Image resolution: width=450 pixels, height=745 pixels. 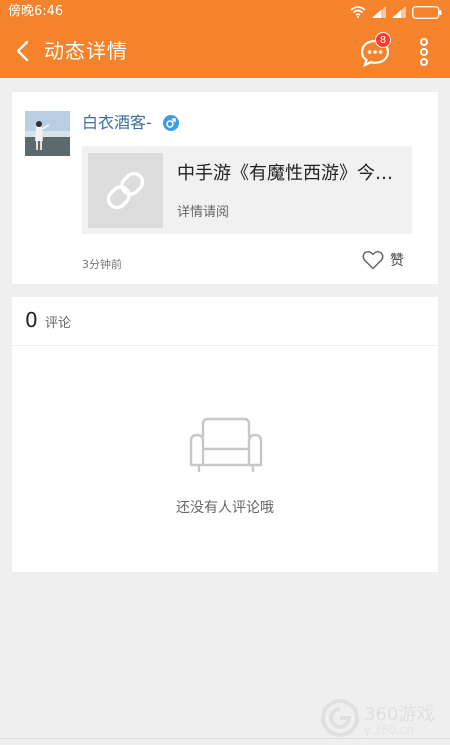 I want to click on more-vertical-icon, so click(x=424, y=52).